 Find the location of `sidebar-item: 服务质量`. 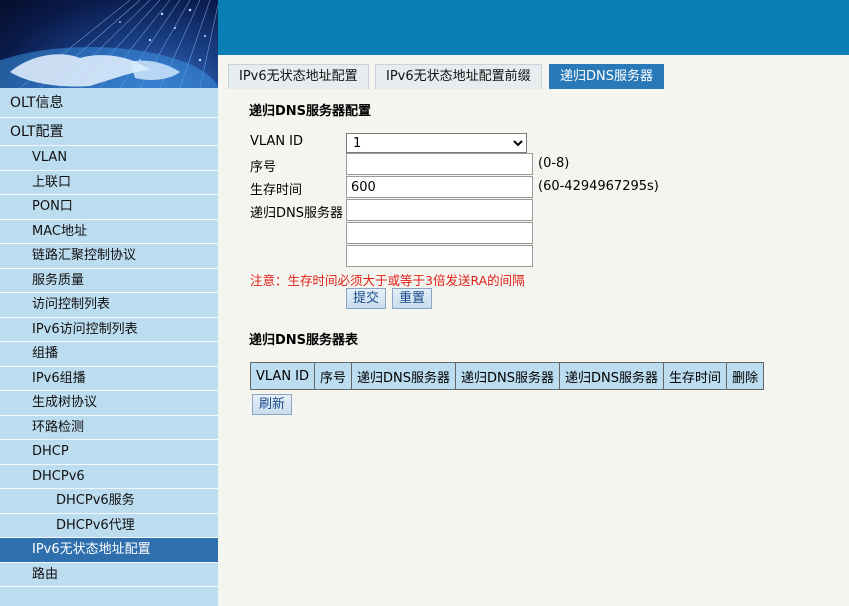

sidebar-item: 服务质量 is located at coordinates (109, 280).